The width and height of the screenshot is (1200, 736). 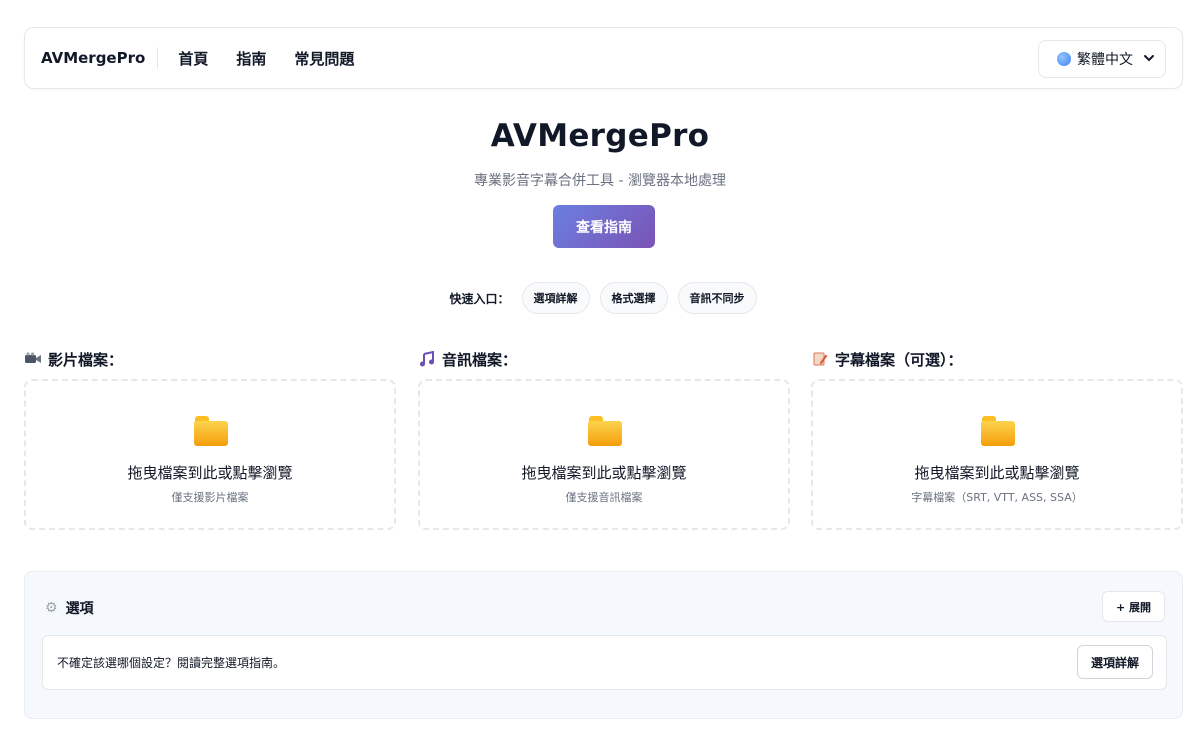 What do you see at coordinates (555, 298) in the screenshot?
I see `chip-options-detail: 選項詳解` at bounding box center [555, 298].